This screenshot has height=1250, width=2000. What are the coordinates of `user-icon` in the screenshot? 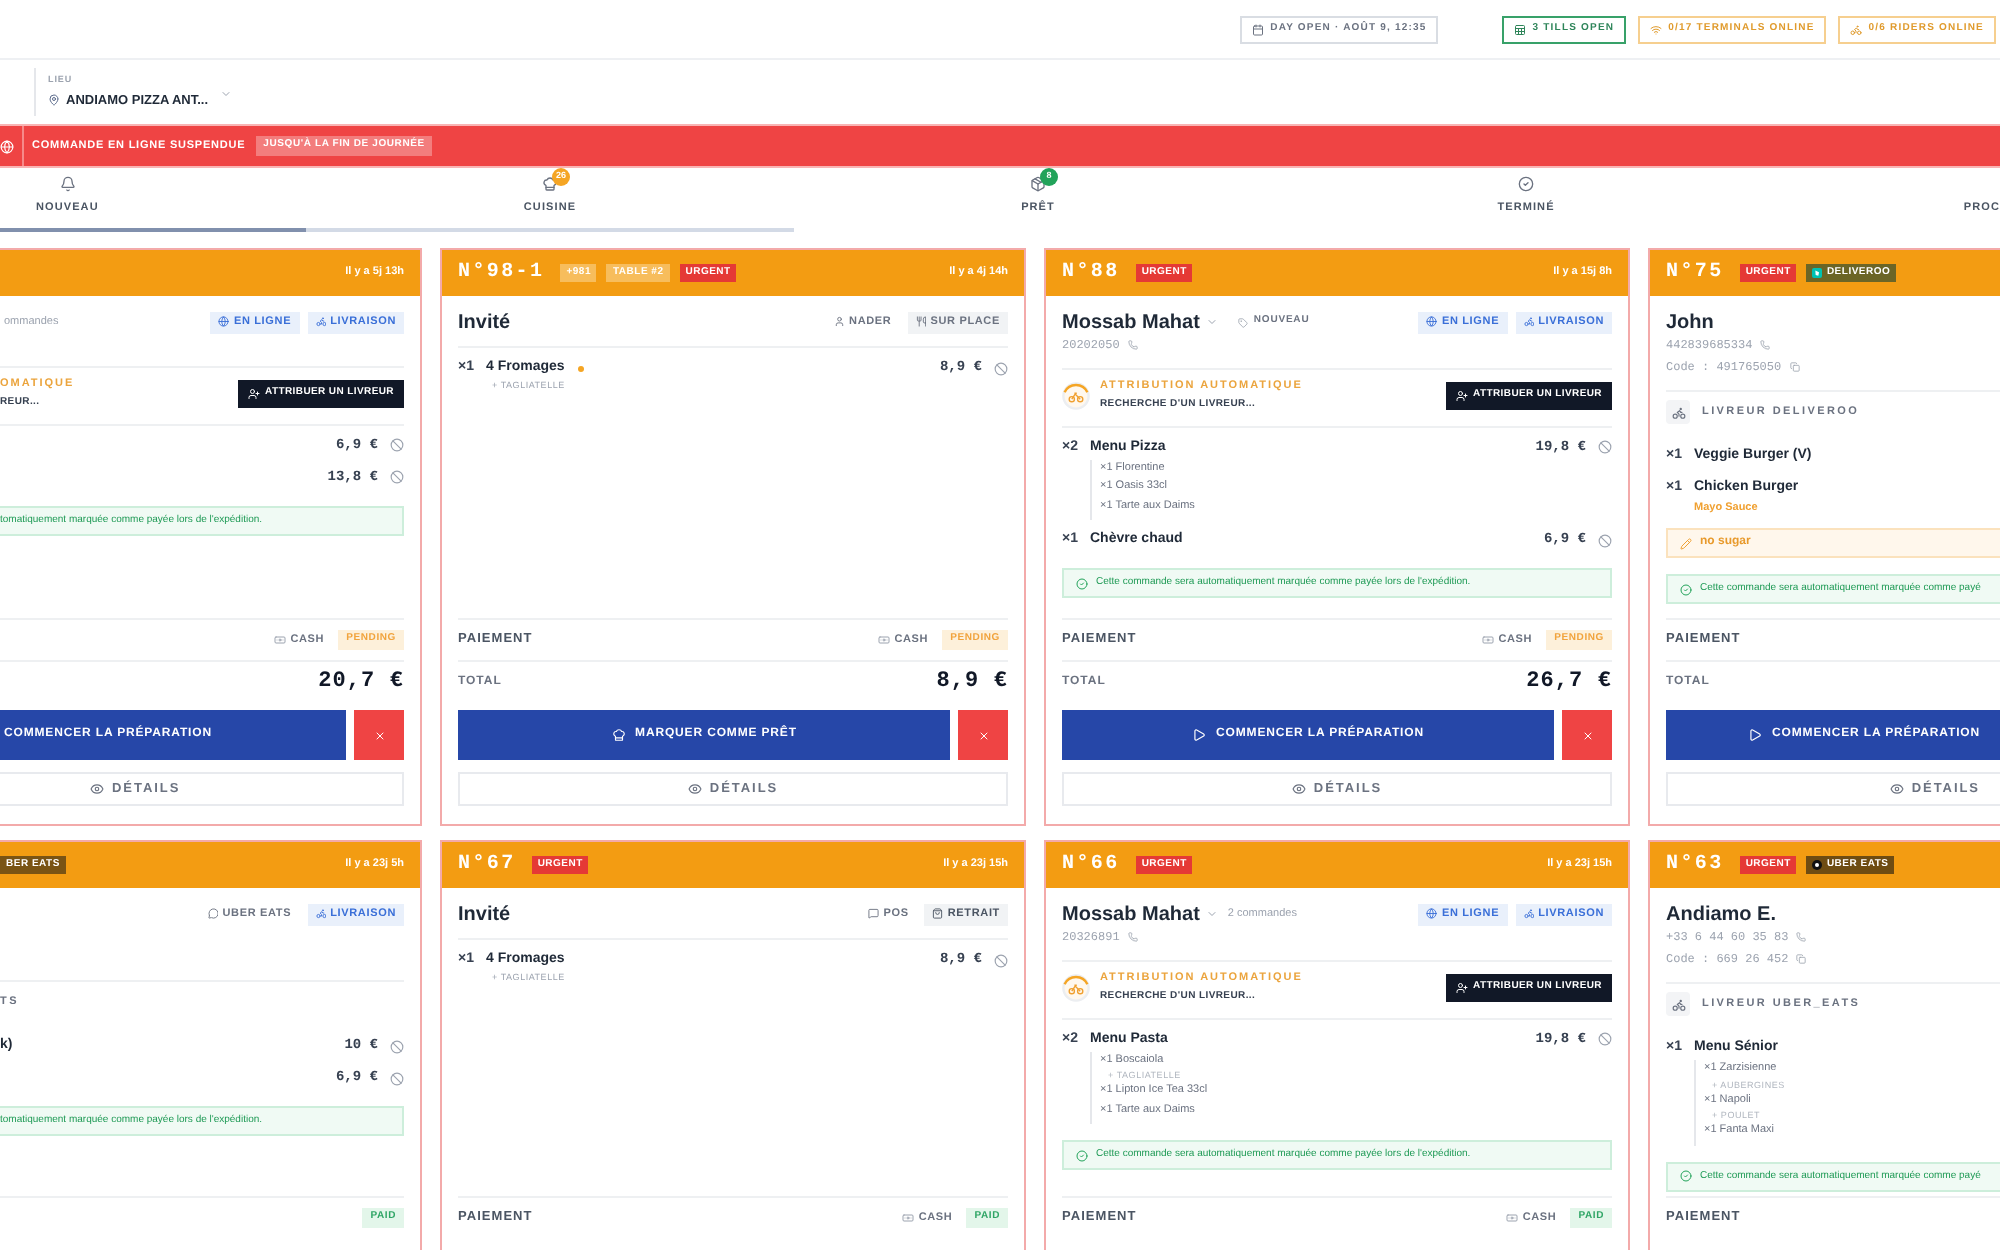 It's located at (840, 322).